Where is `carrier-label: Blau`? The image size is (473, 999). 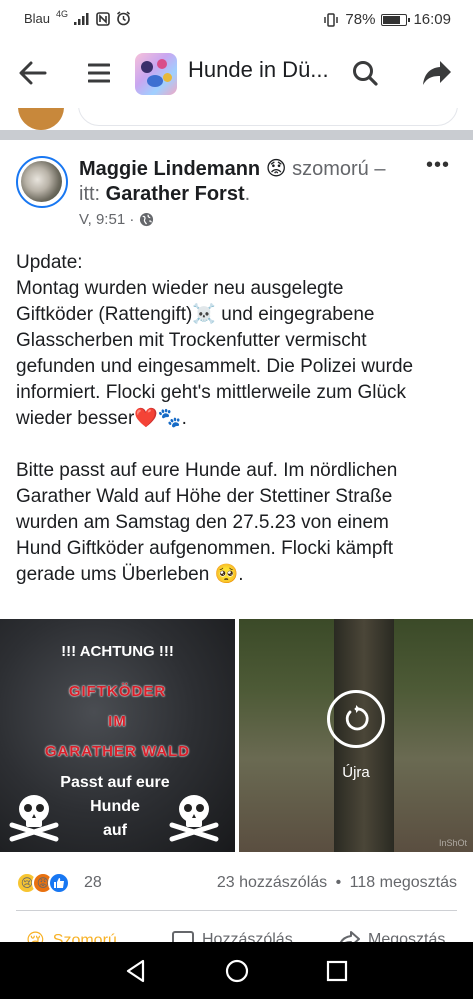 carrier-label: Blau is located at coordinates (37, 18).